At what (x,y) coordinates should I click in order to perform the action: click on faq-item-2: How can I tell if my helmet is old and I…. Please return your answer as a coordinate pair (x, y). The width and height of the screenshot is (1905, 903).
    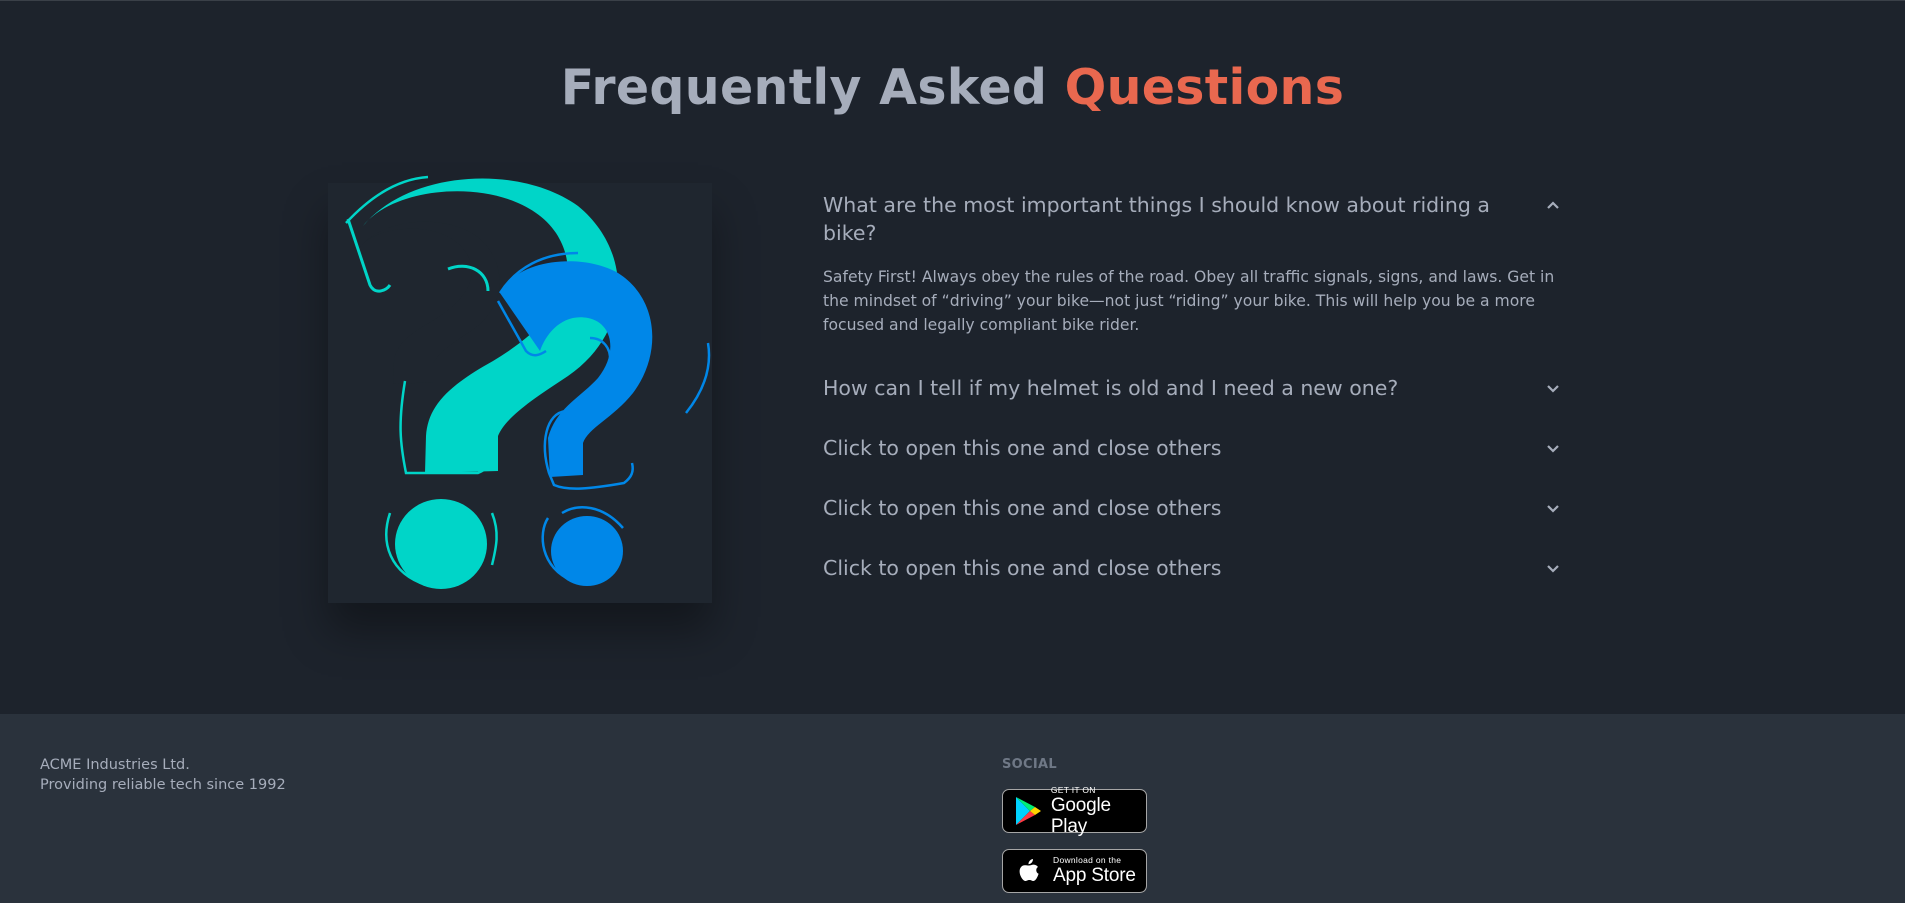
    Looking at the image, I should click on (1192, 388).